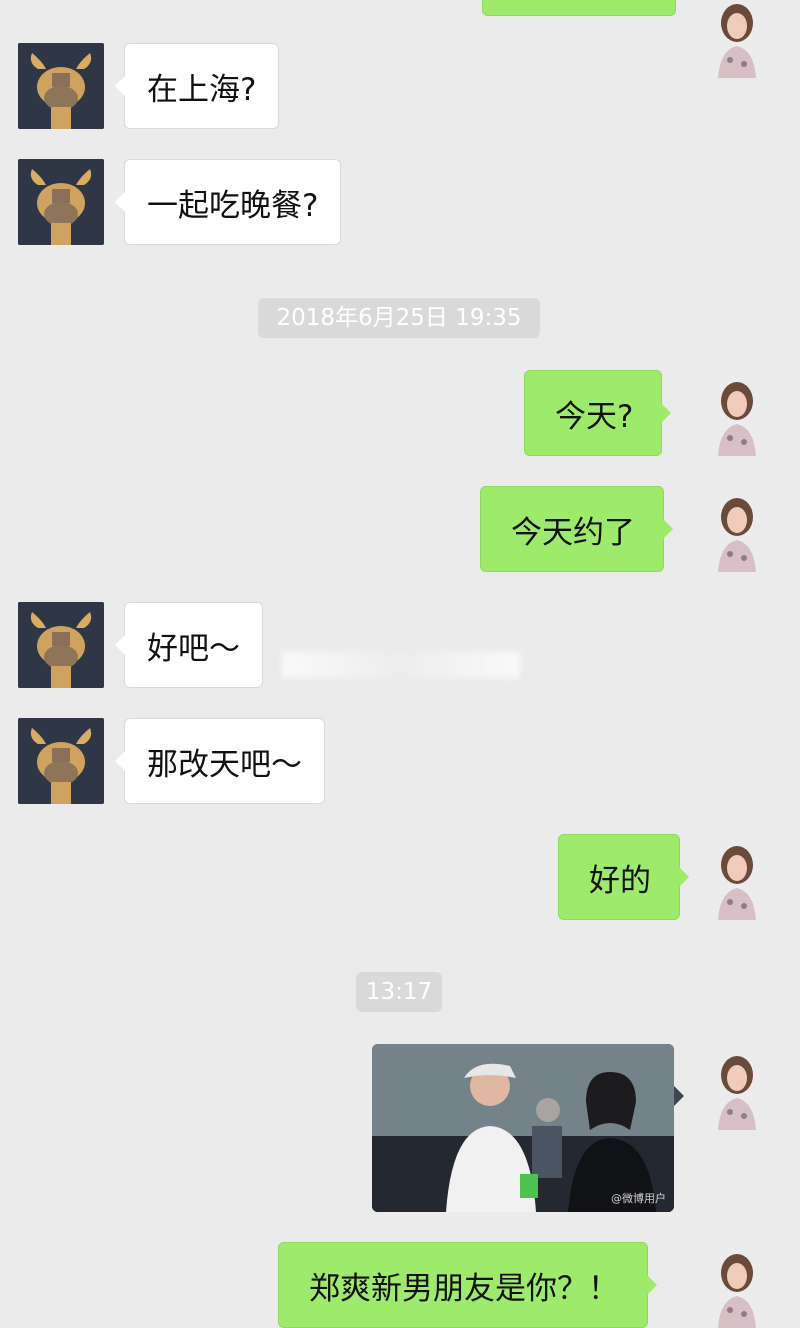 This screenshot has width=800, height=1328. I want to click on incoming-message-bubble: 一起吃晚餐?, so click(228, 202).